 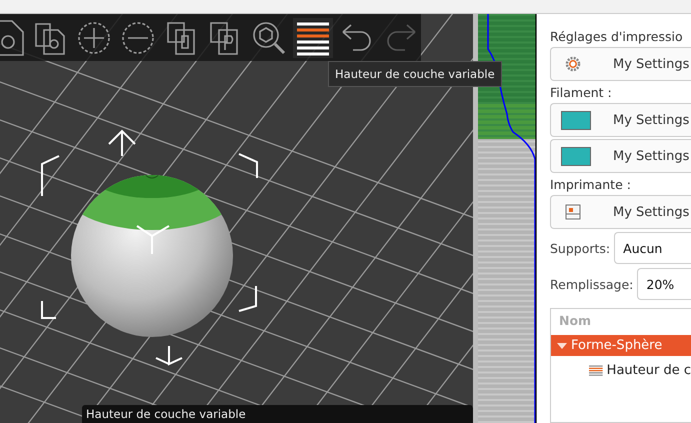 What do you see at coordinates (573, 64) in the screenshot?
I see `gear-icon` at bounding box center [573, 64].